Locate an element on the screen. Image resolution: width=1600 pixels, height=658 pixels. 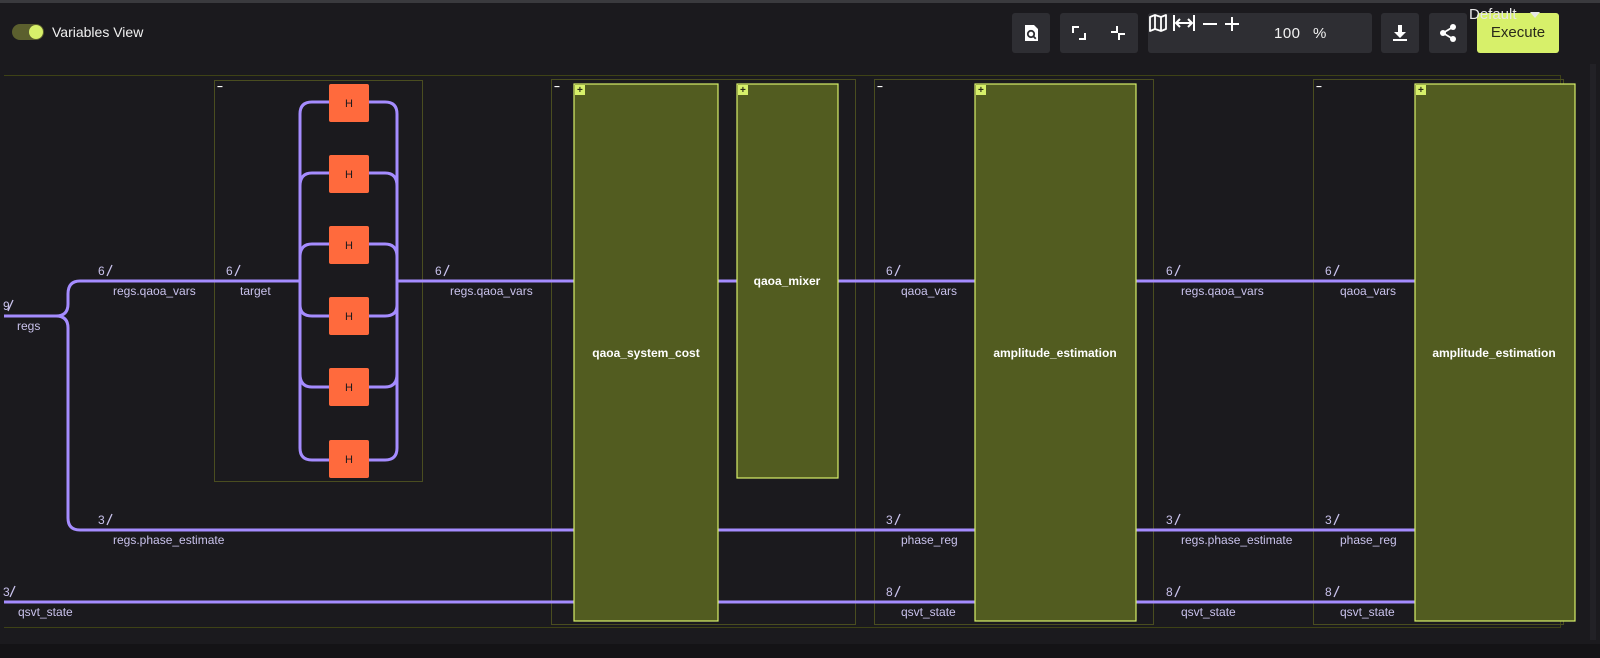
mid-qsvt-state-label: qsvt_state is located at coordinates (1208, 612).